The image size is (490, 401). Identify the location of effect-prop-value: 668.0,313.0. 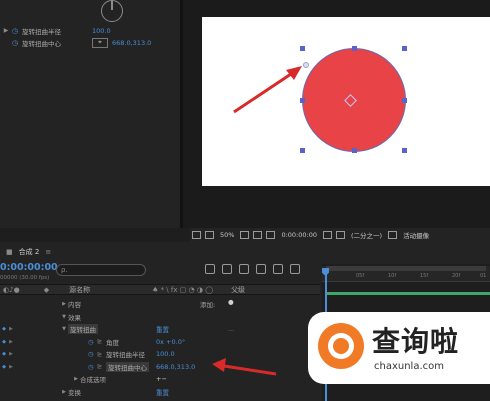
(131, 43).